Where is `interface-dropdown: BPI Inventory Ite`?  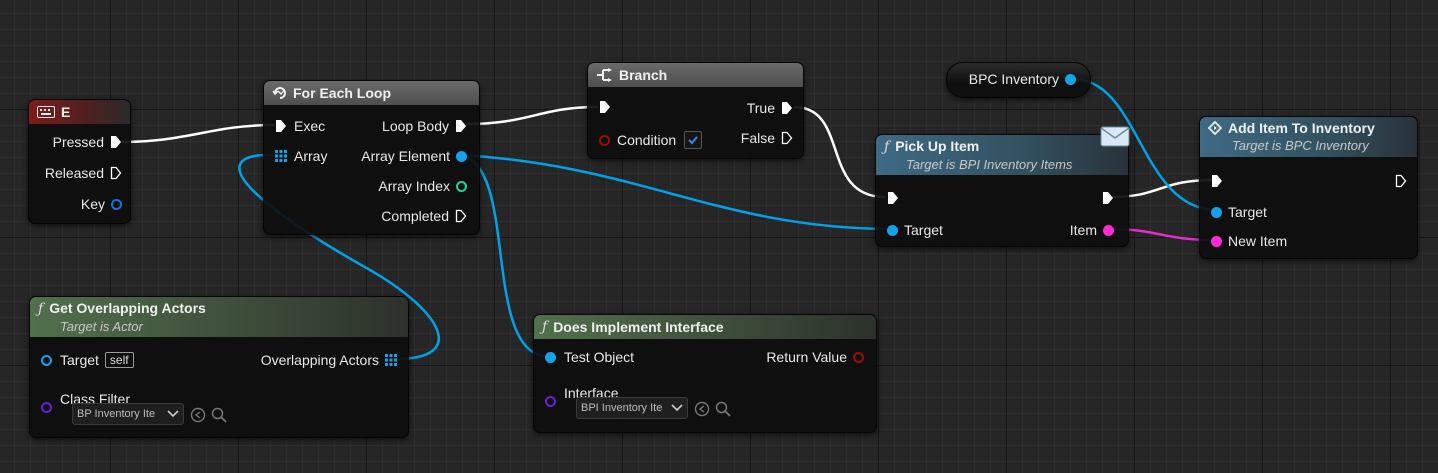 interface-dropdown: BPI Inventory Ite is located at coordinates (632, 408).